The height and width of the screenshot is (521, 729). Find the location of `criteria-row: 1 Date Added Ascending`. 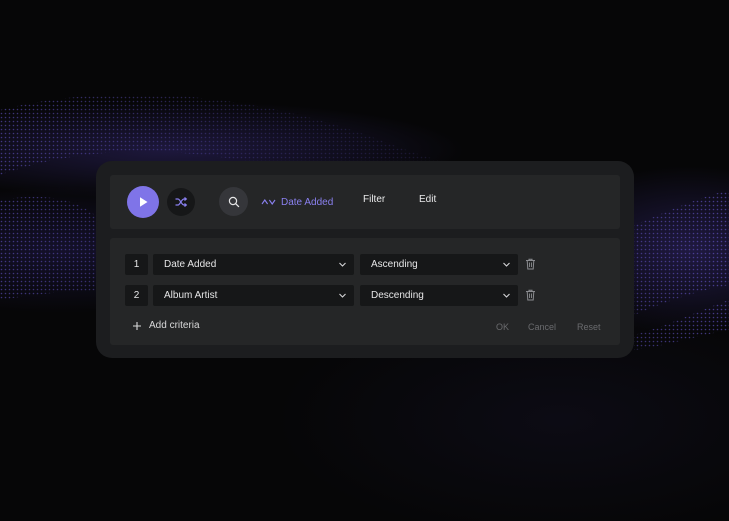

criteria-row: 1 Date Added Ascending is located at coordinates (335, 264).